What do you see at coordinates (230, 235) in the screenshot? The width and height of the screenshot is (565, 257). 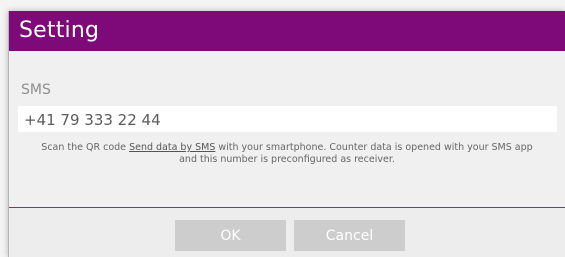 I see `ok-button: OK` at bounding box center [230, 235].